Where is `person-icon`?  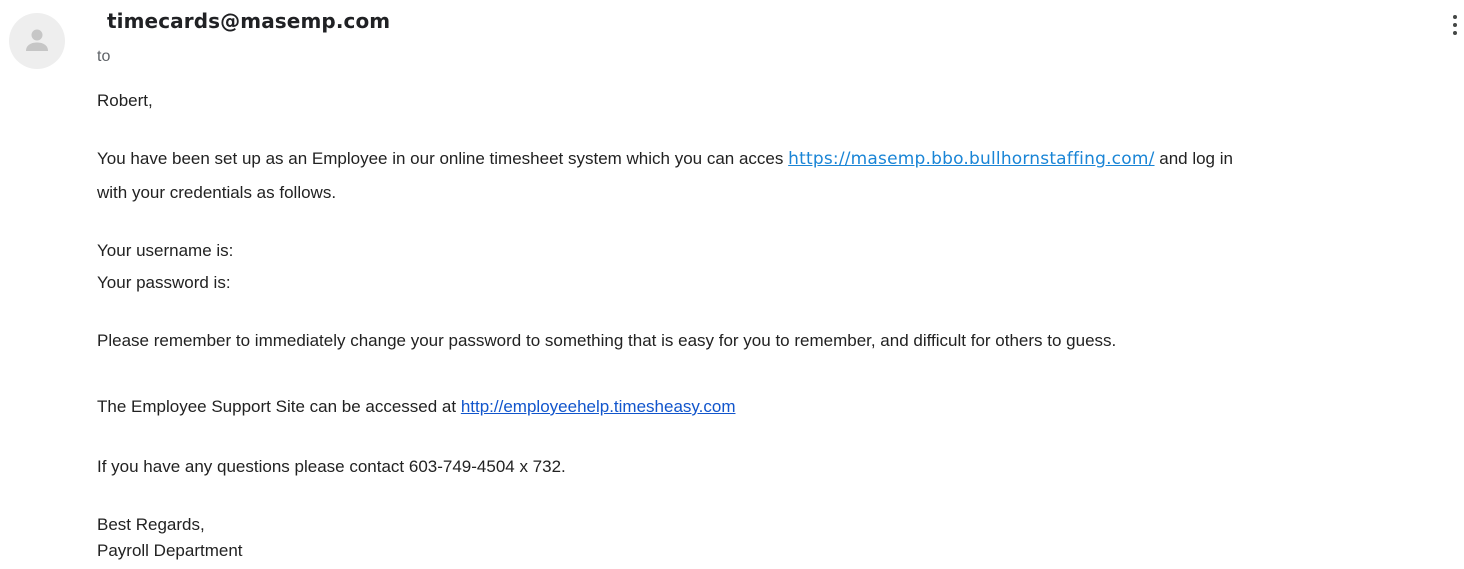 person-icon is located at coordinates (37, 40).